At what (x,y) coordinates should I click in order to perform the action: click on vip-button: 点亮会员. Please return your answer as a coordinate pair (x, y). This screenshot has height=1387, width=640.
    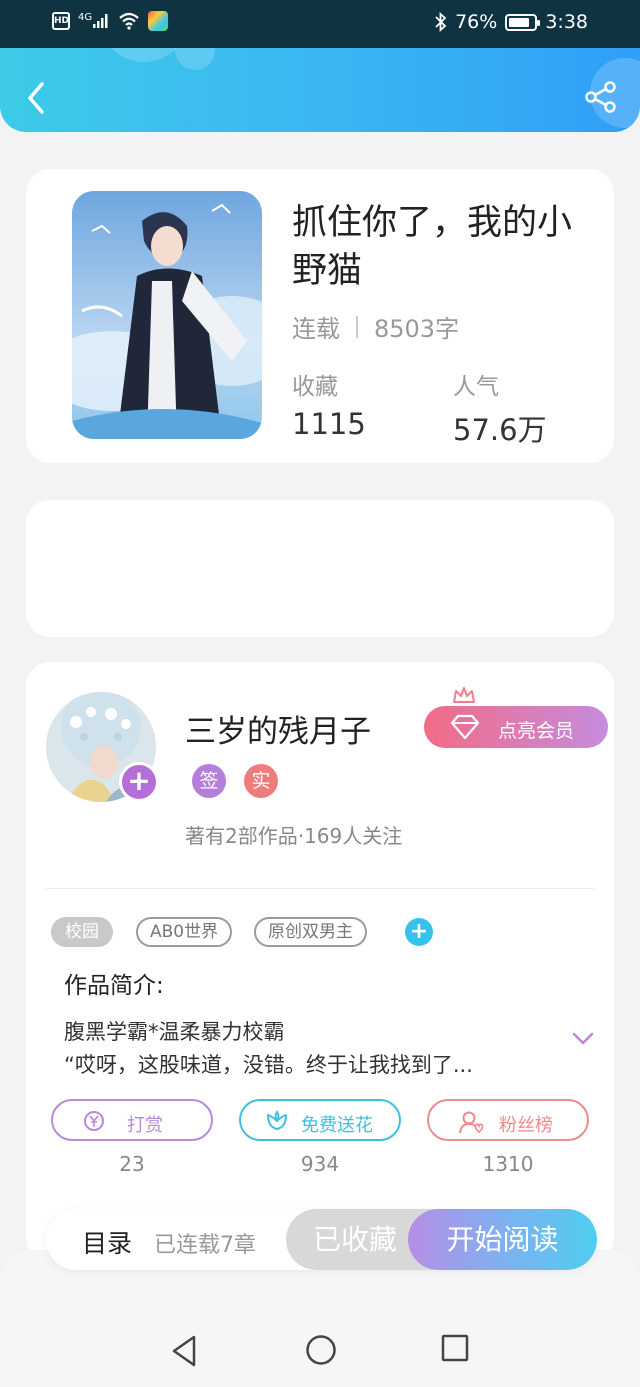
    Looking at the image, I should click on (516, 727).